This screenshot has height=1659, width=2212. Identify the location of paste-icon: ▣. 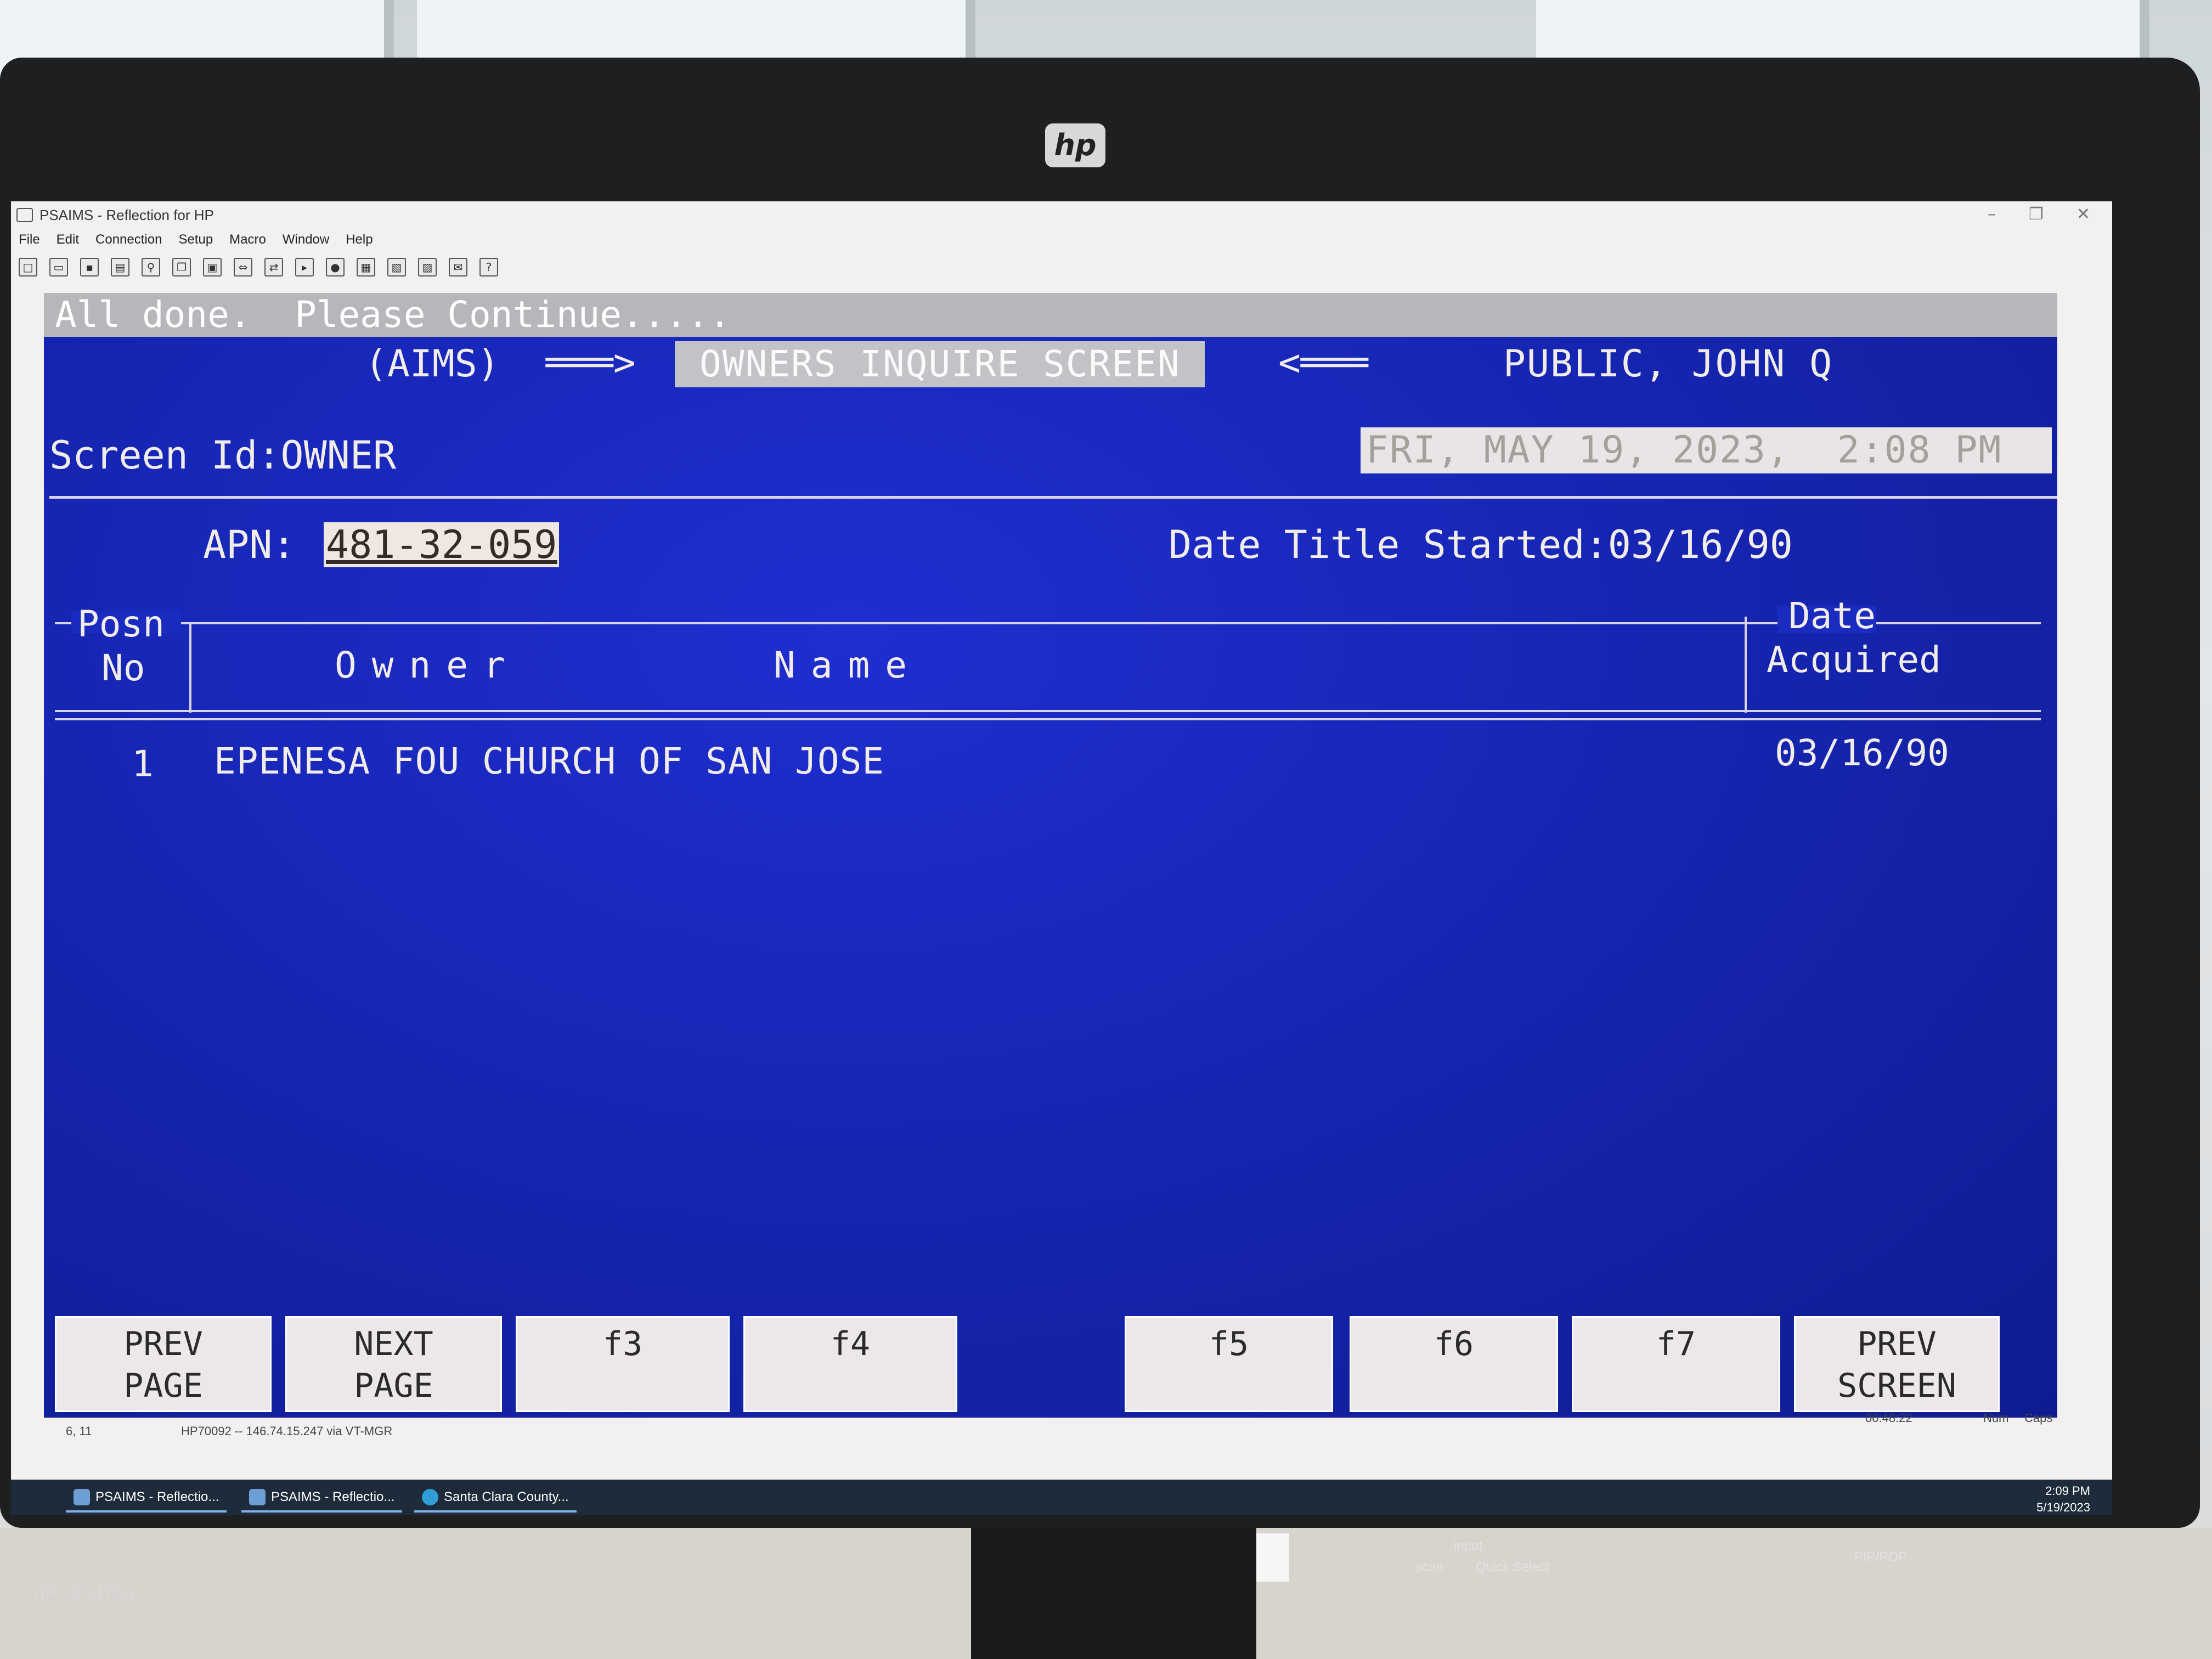
(213, 267).